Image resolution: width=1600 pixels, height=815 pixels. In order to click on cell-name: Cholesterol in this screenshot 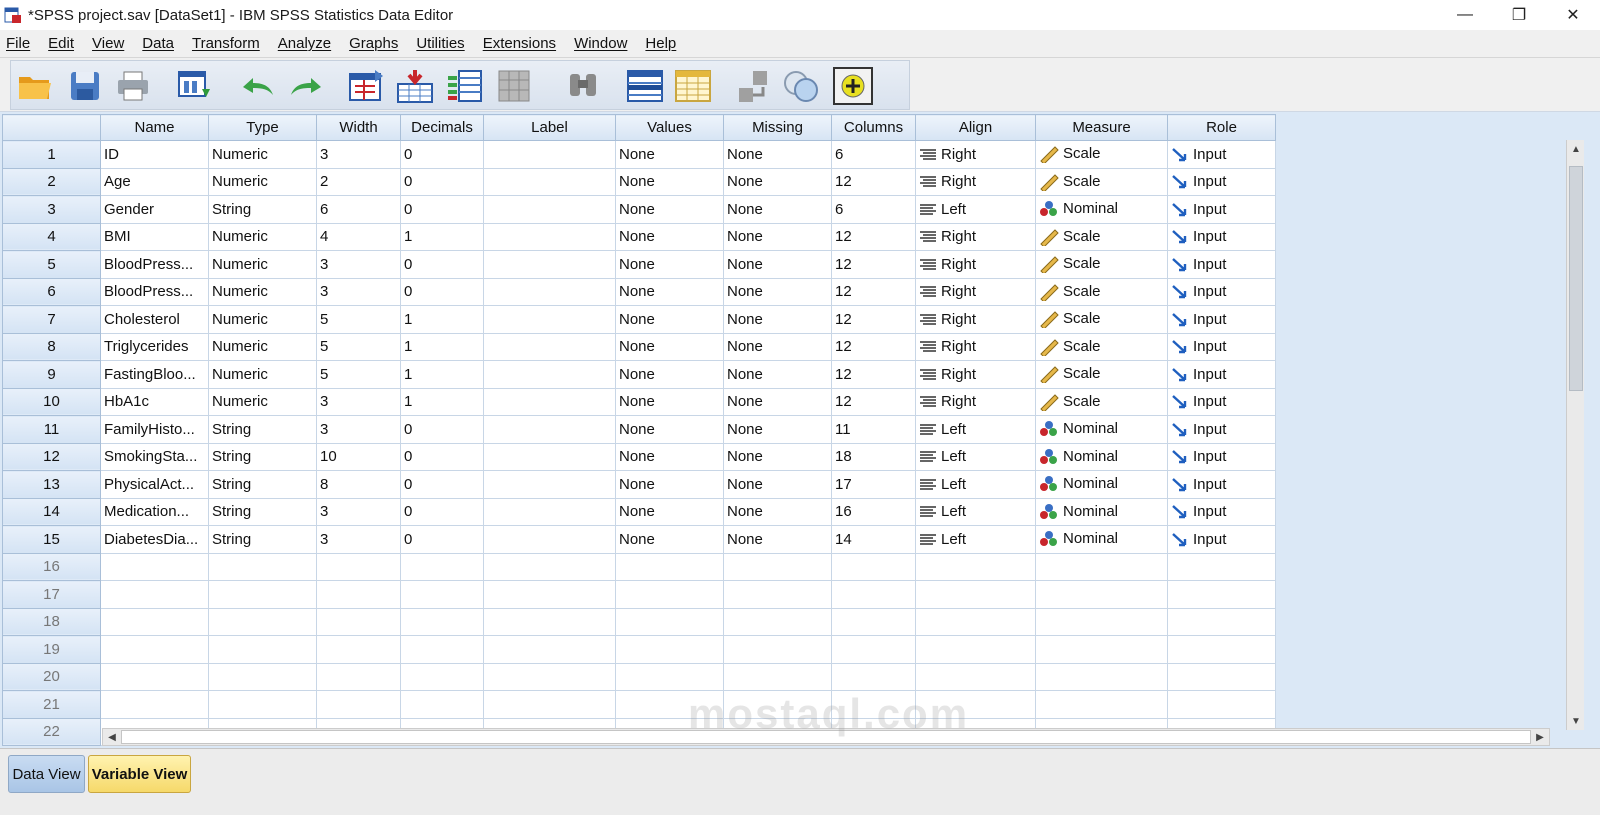, I will do `click(154, 319)`.